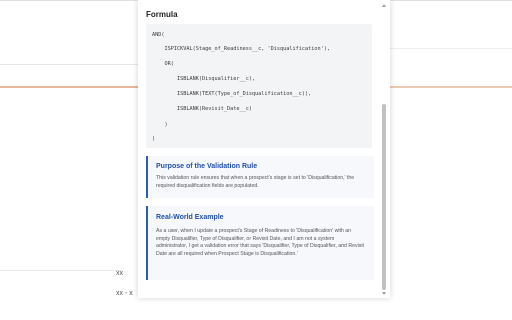 Image resolution: width=512 pixels, height=320 pixels. Describe the element at coordinates (162, 14) in the screenshot. I see `formula-heading: Formula` at that location.